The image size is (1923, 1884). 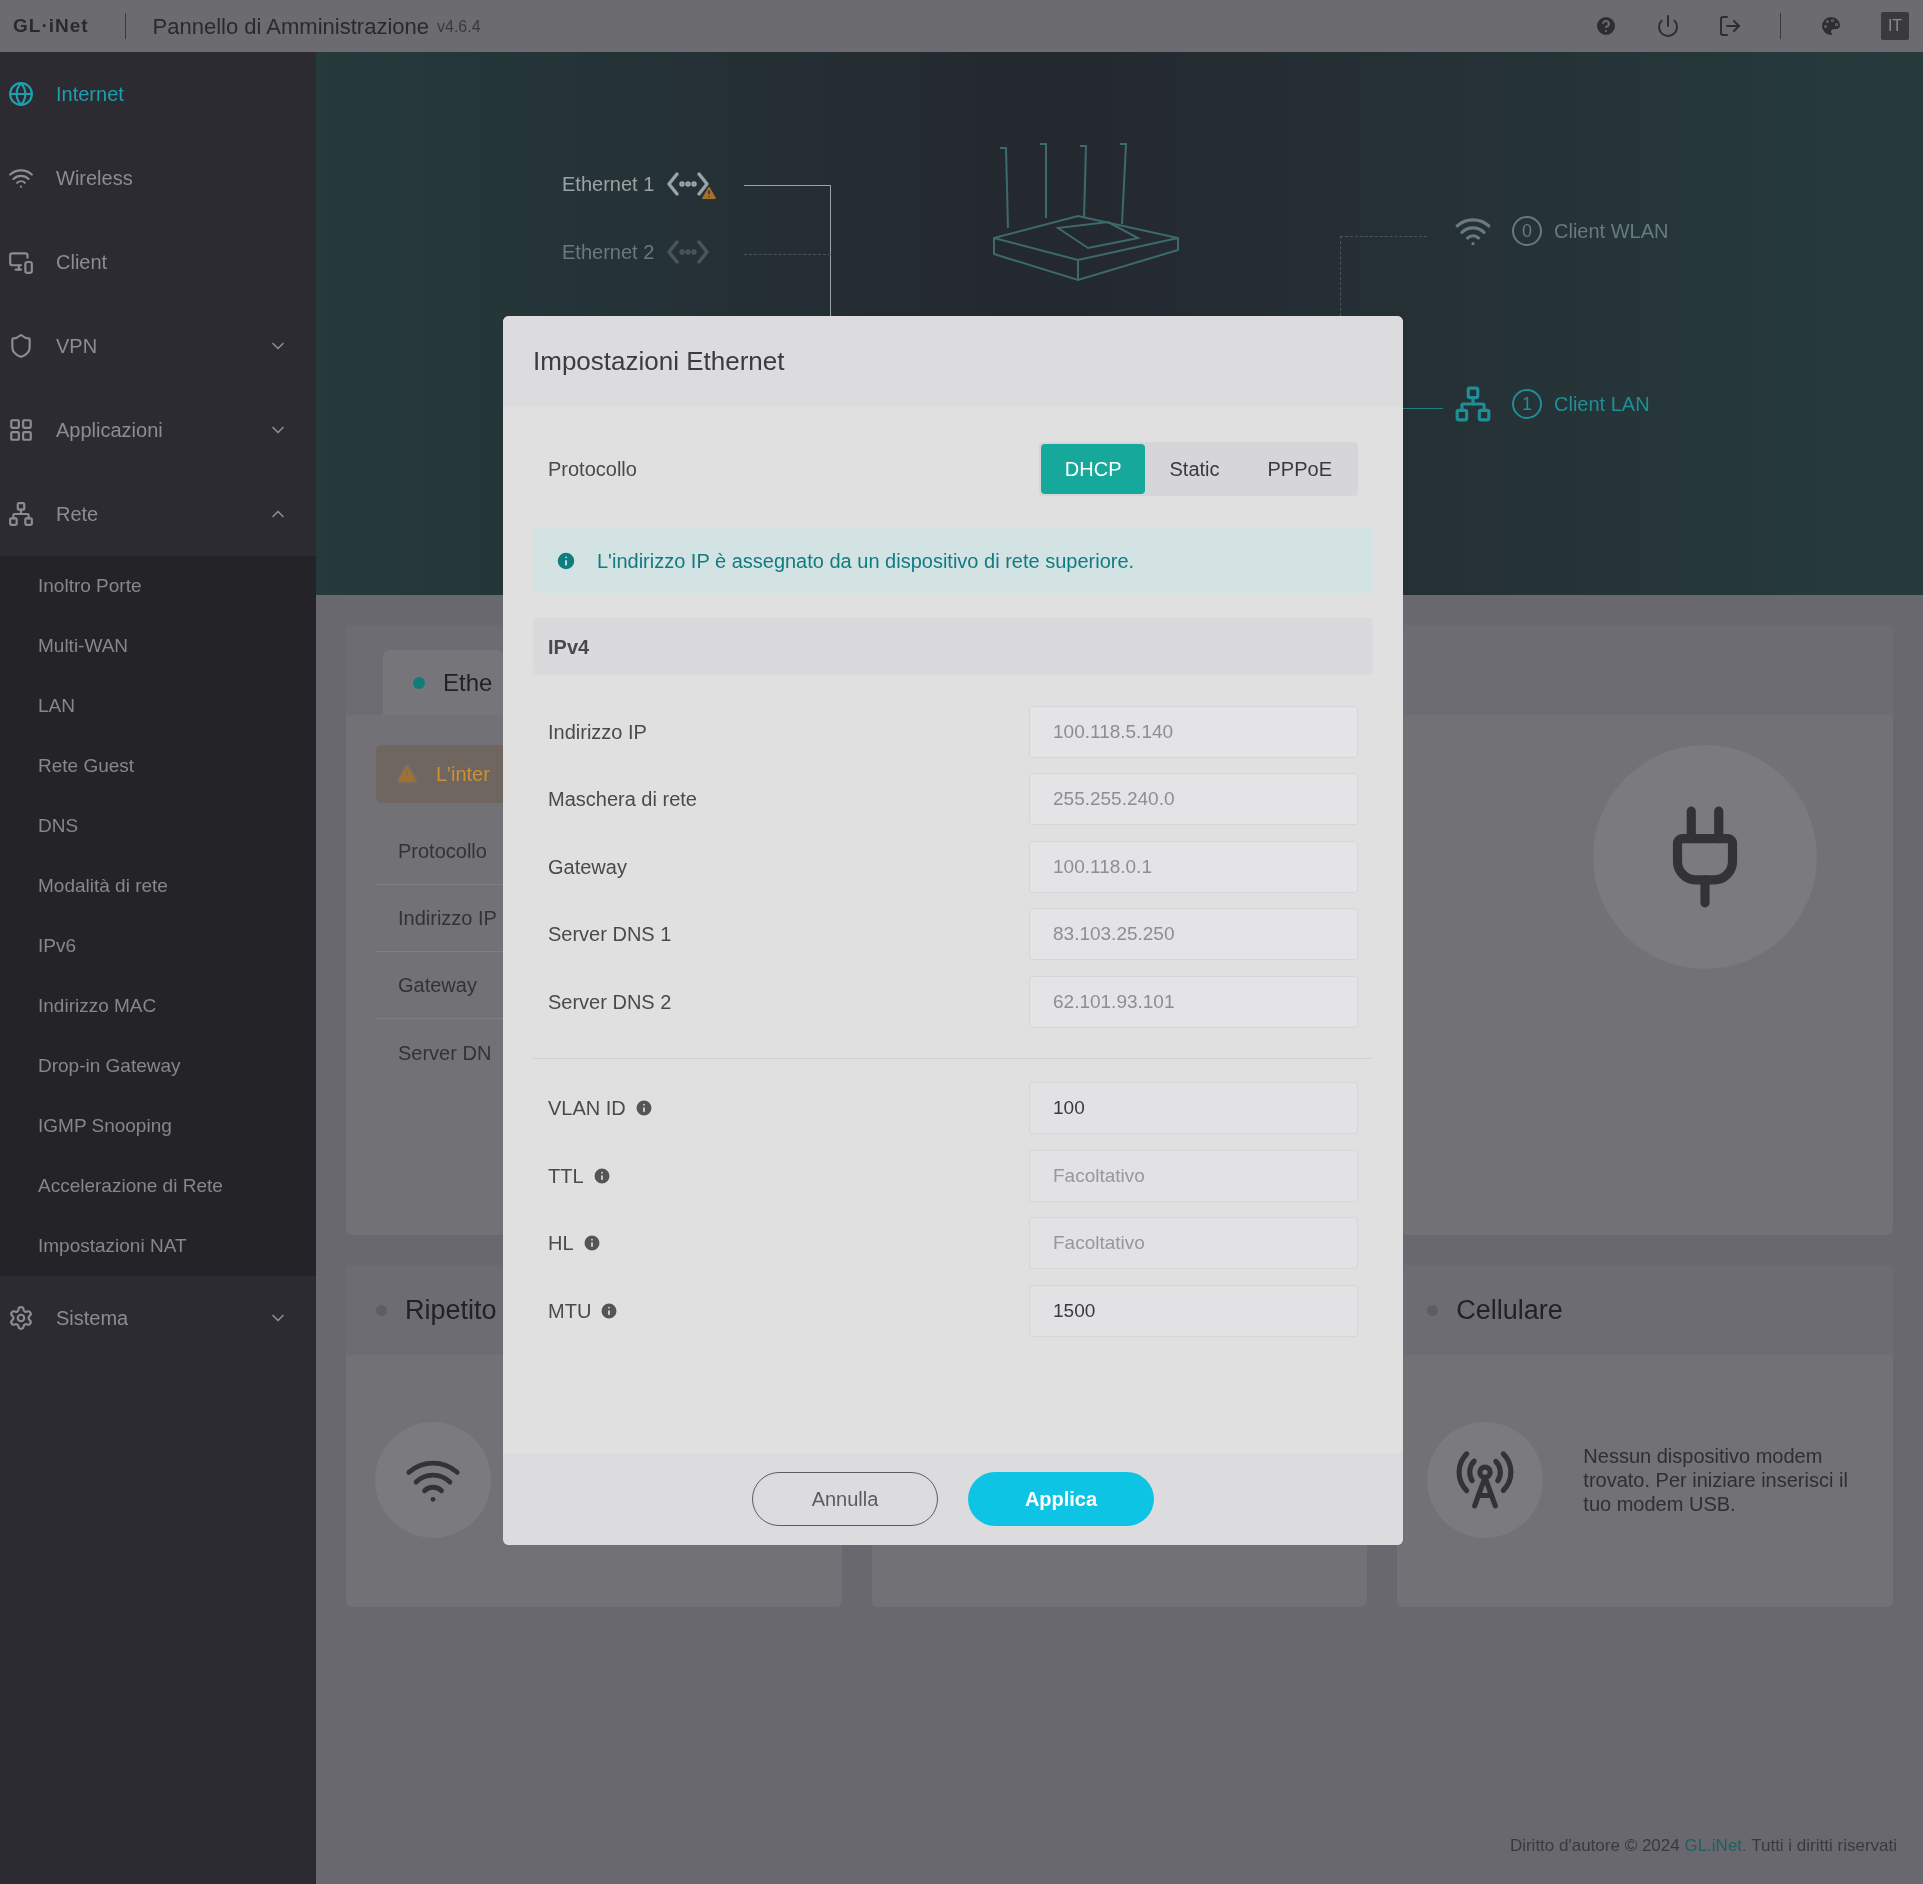 What do you see at coordinates (158, 826) in the screenshot?
I see `submenu-item: DNS` at bounding box center [158, 826].